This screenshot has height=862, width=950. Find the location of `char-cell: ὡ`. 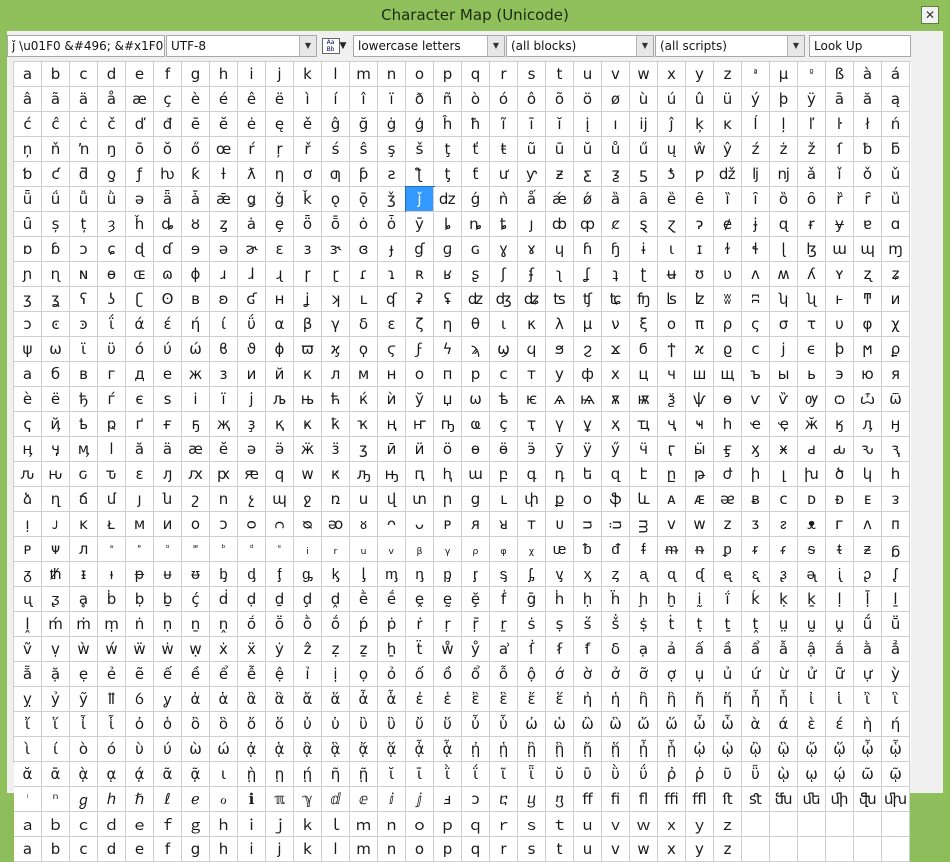

char-cell: ὡ is located at coordinates (560, 724).